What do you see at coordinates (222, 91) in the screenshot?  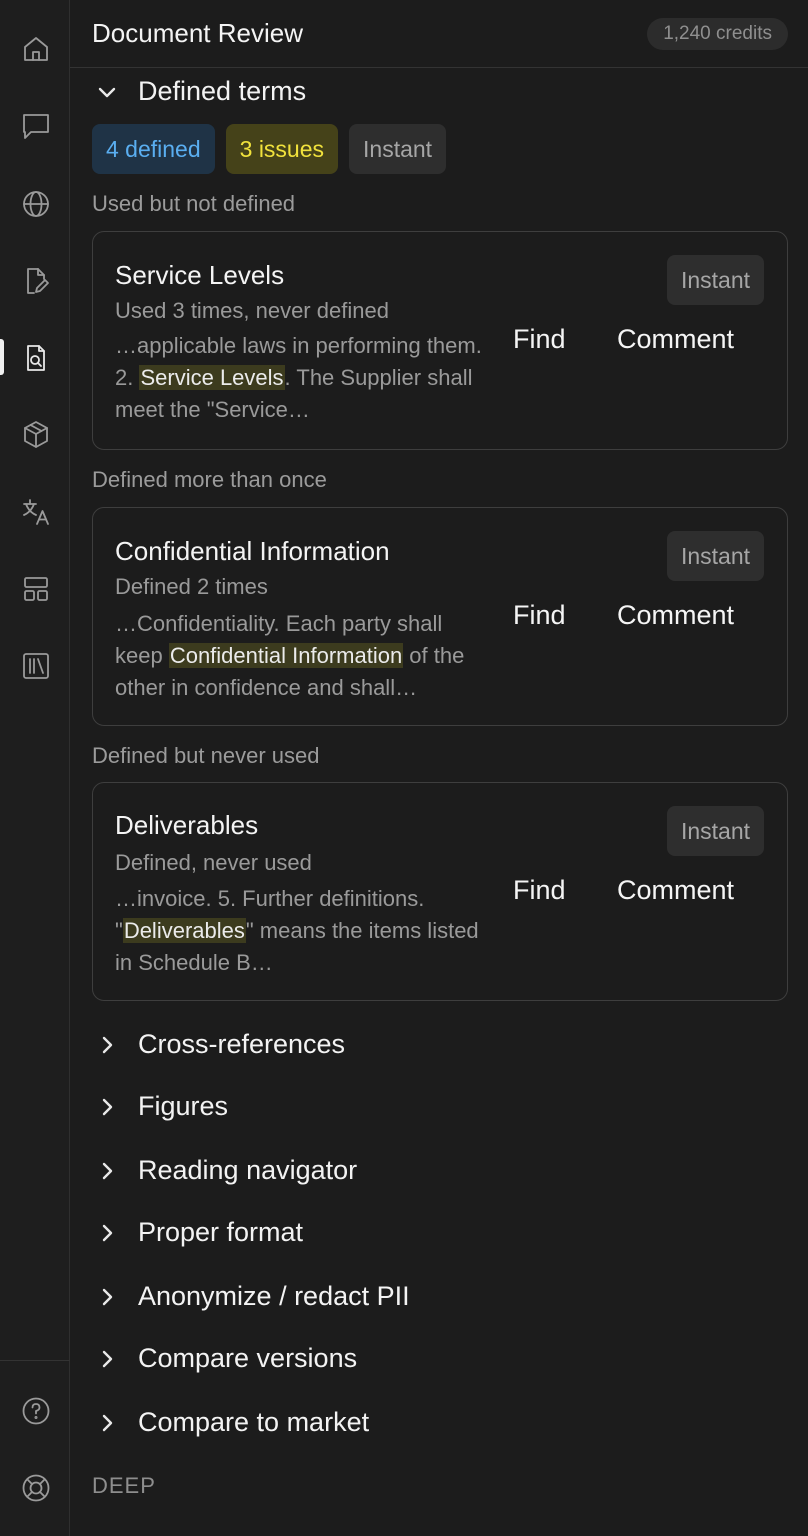 I see `section-label: Defined terms` at bounding box center [222, 91].